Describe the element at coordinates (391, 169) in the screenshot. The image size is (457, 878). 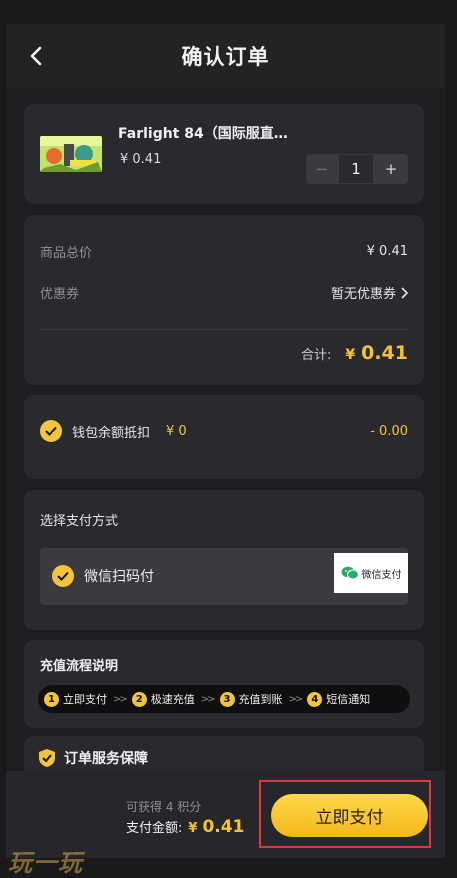
I see `increment-button: +` at that location.